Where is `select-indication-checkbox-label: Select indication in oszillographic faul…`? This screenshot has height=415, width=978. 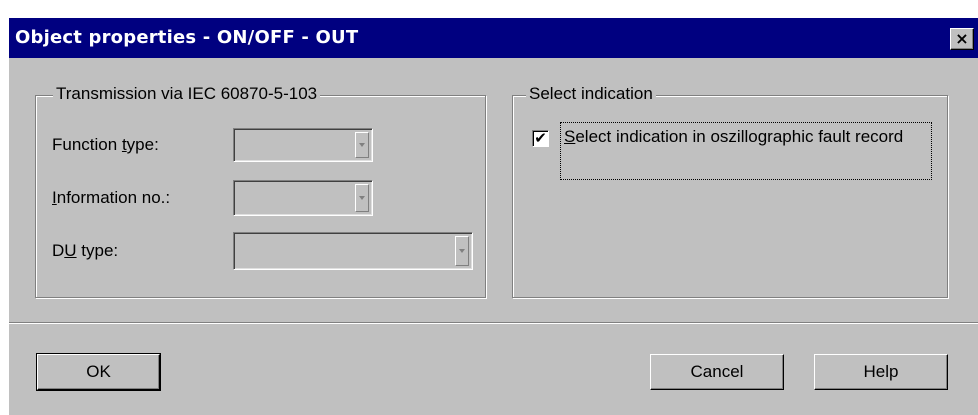 select-indication-checkbox-label: Select indication in oszillographic faul… is located at coordinates (746, 137).